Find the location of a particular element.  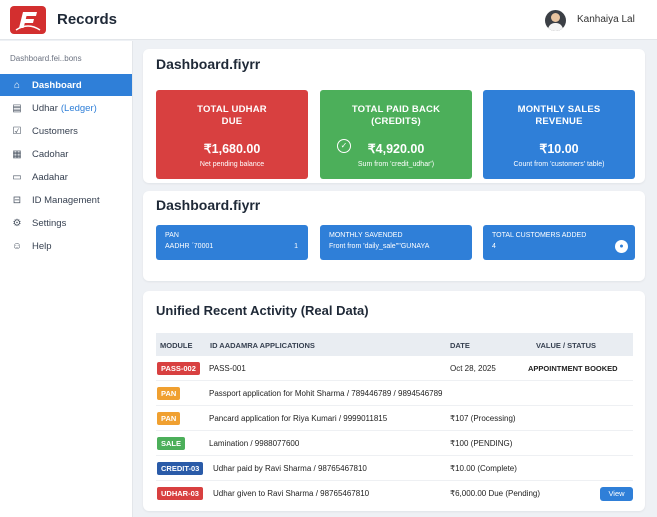

mini-card-title: MONTHLY SAVENDED is located at coordinates (366, 235).